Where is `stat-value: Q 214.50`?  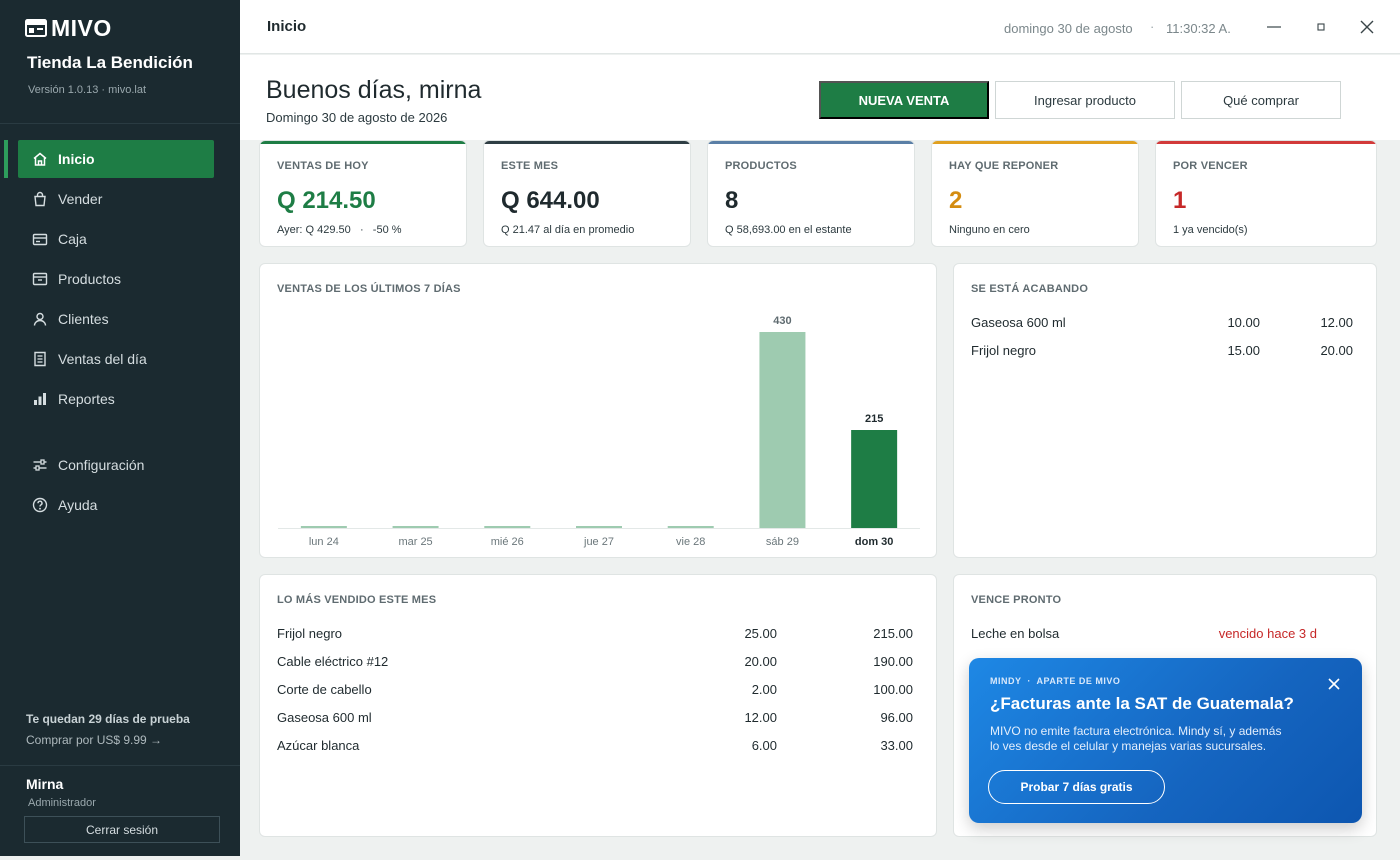 stat-value: Q 214.50 is located at coordinates (326, 200).